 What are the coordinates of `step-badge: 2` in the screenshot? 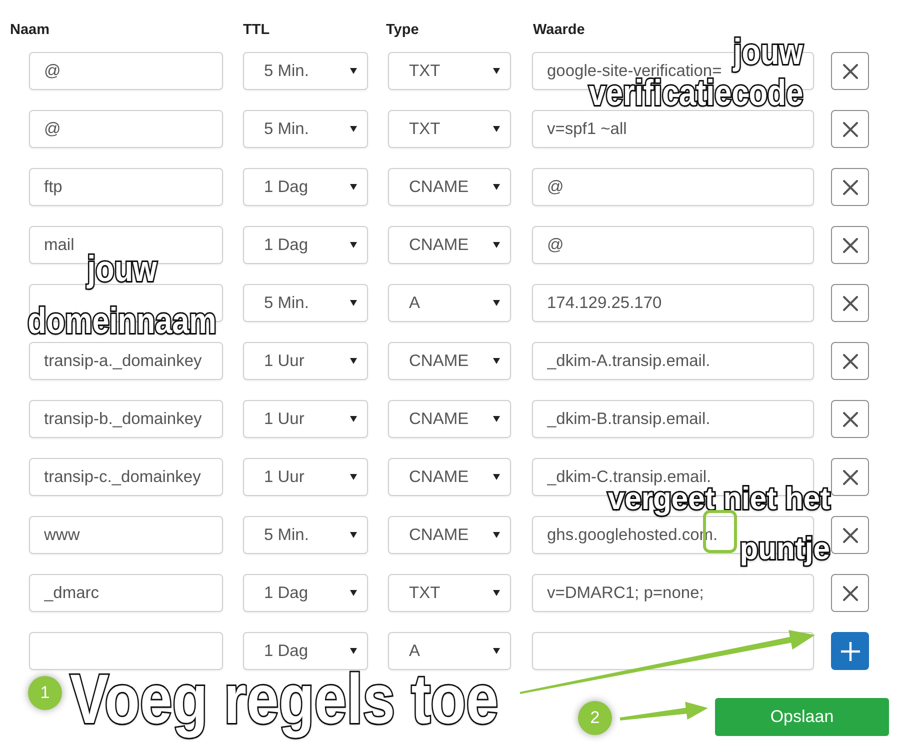 It's located at (595, 718).